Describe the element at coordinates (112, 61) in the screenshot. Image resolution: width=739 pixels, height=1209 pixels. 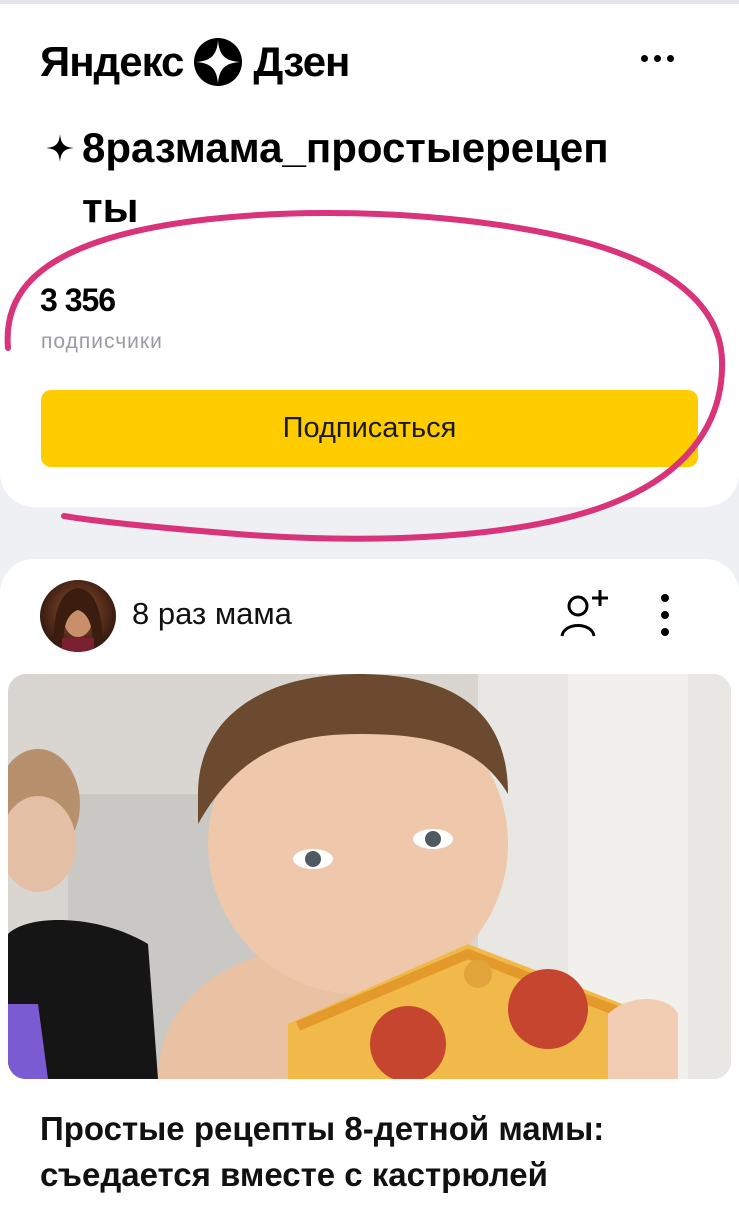
I see `logo-text-yandex: Яндекс` at that location.